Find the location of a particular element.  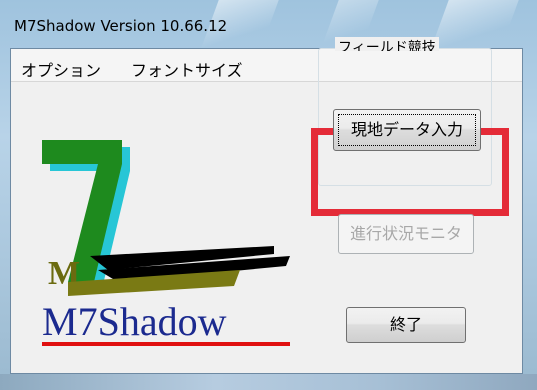

glass-streak is located at coordinates (475, 24).